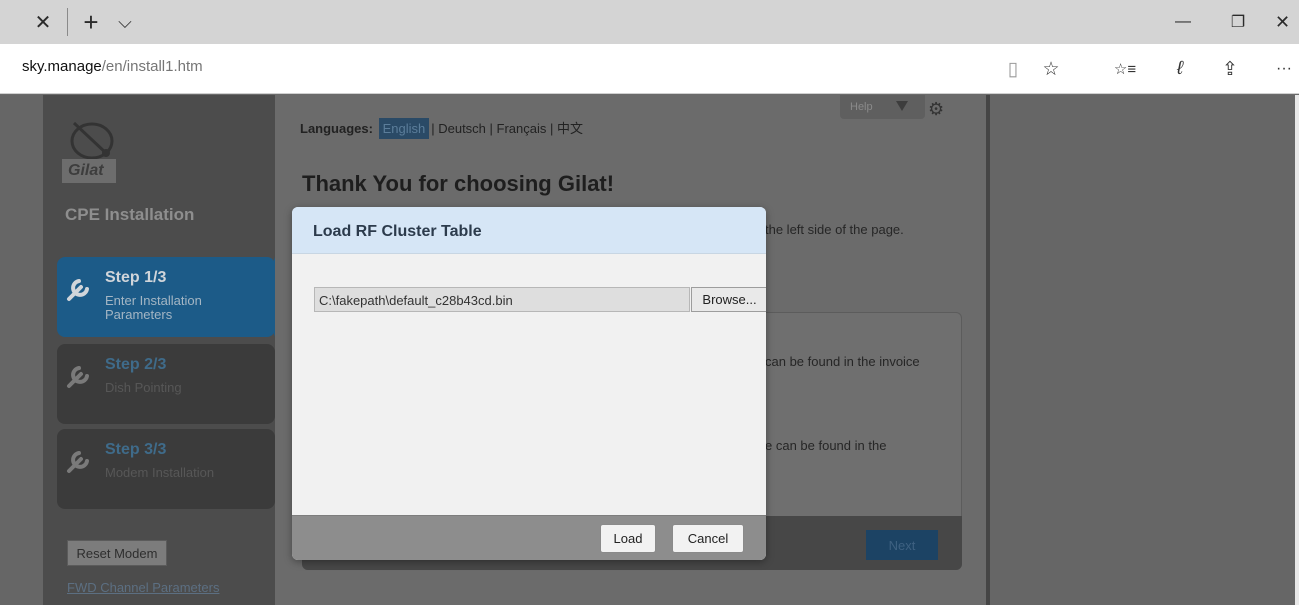  Describe the element at coordinates (458, 183) in the screenshot. I see `page-heading: Thank You for choosing Gilat!` at that location.